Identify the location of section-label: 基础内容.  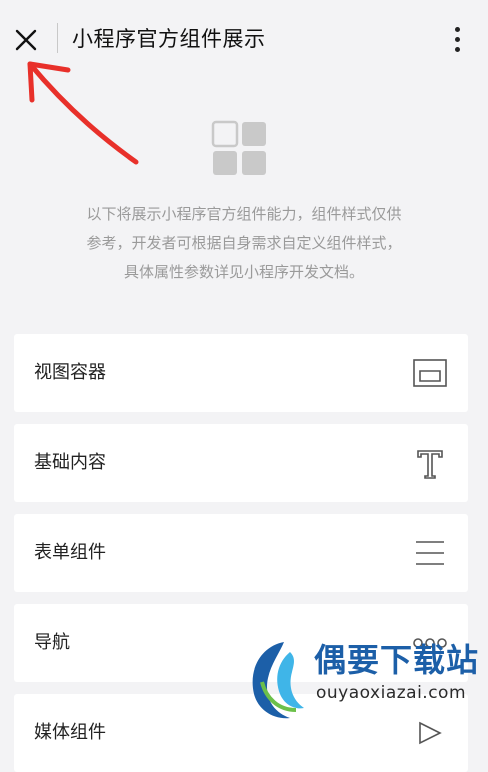
(70, 462).